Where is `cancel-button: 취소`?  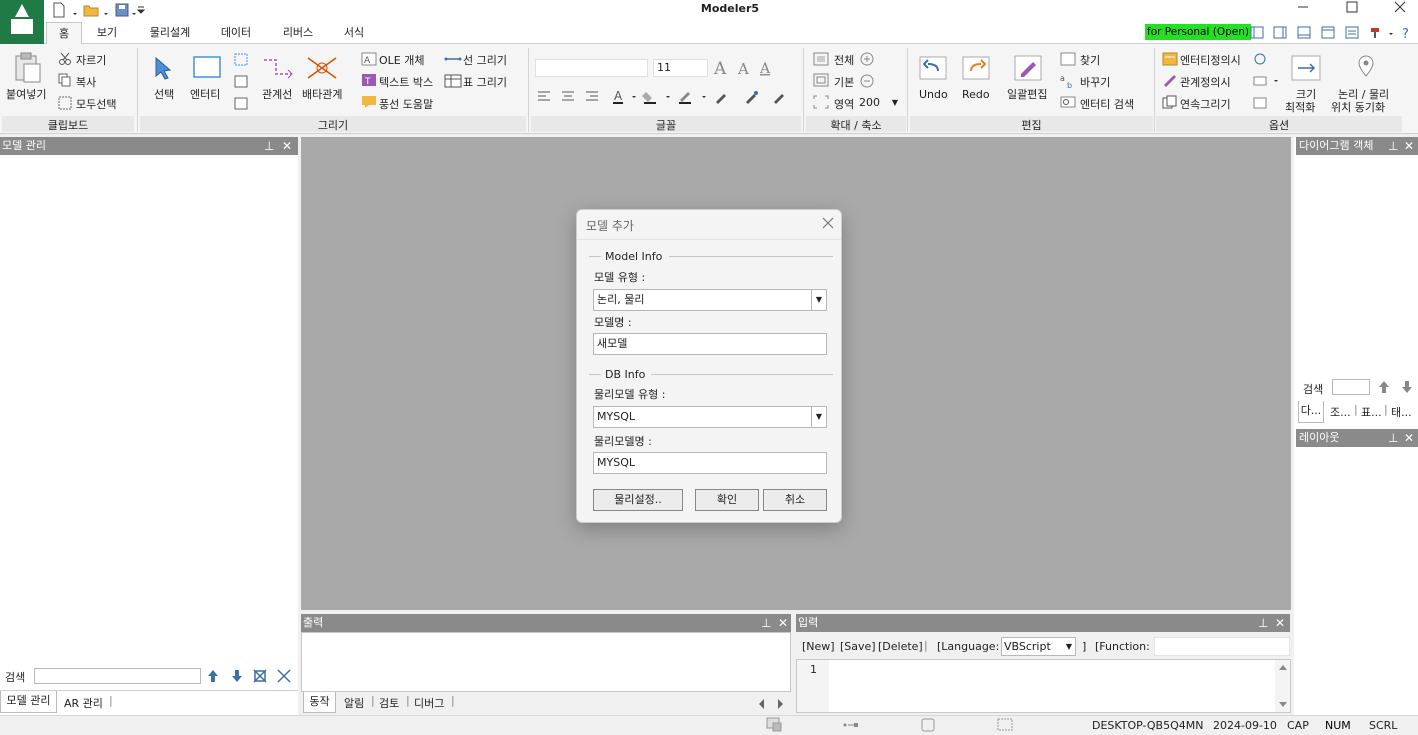 cancel-button: 취소 is located at coordinates (795, 500).